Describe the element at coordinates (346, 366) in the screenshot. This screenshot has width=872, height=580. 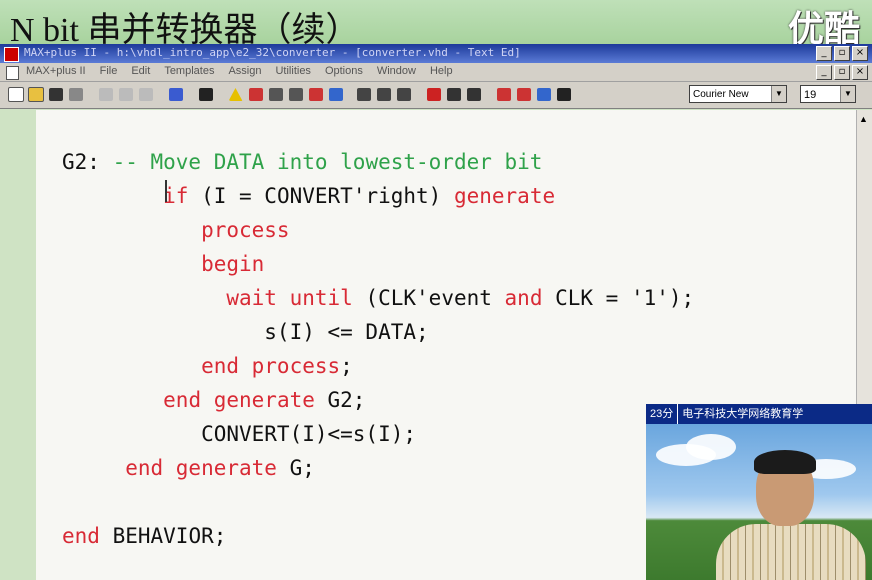
I see `code-token: ;` at that location.